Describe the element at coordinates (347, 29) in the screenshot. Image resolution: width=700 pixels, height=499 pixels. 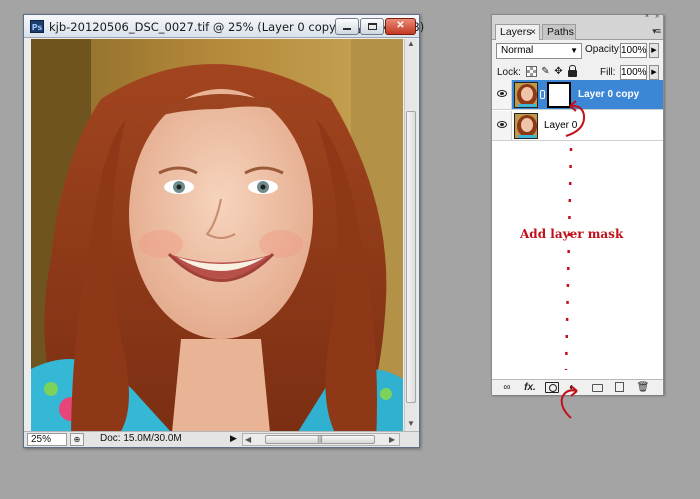
I see `minimize-icon` at that location.